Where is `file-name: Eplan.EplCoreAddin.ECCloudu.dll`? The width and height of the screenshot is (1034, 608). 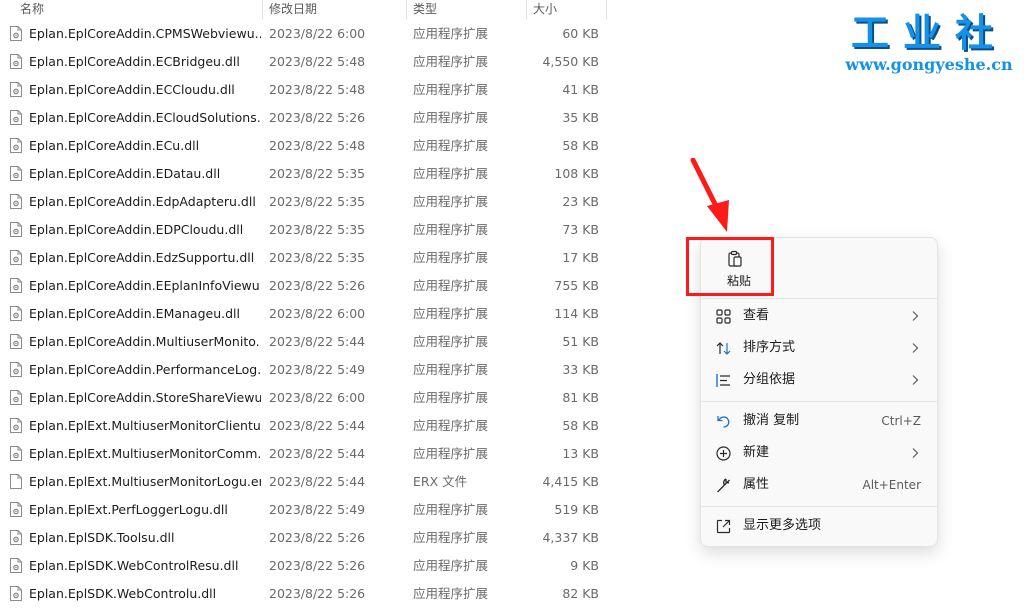 file-name: Eplan.EplCoreAddin.ECCloudu.dll is located at coordinates (132, 89).